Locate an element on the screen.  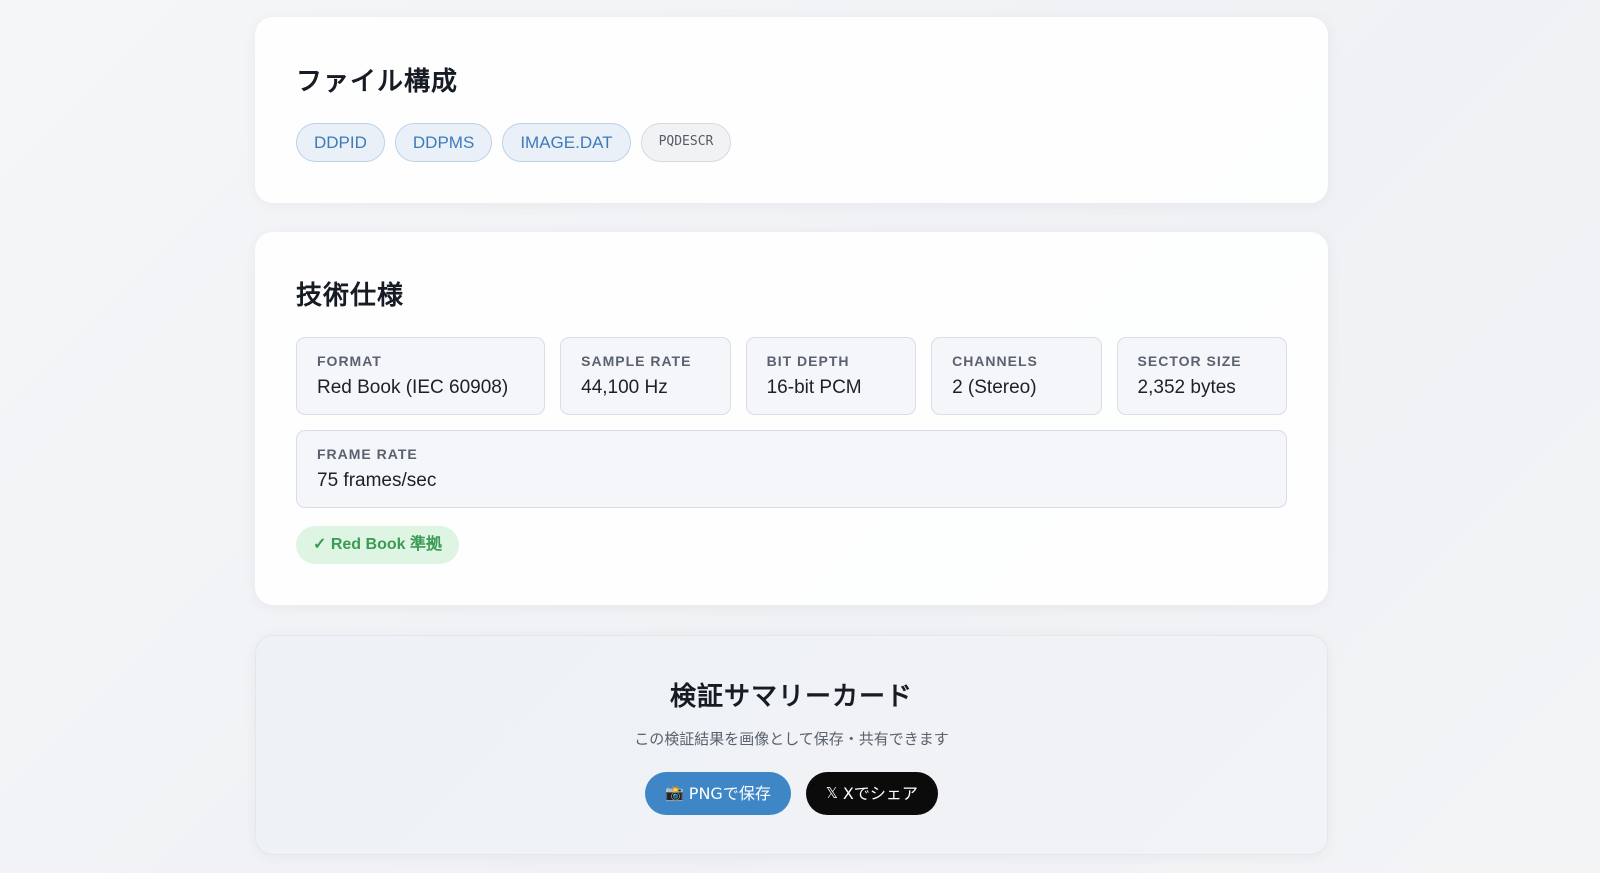
spec-value: 2 (Stereo) is located at coordinates (994, 387).